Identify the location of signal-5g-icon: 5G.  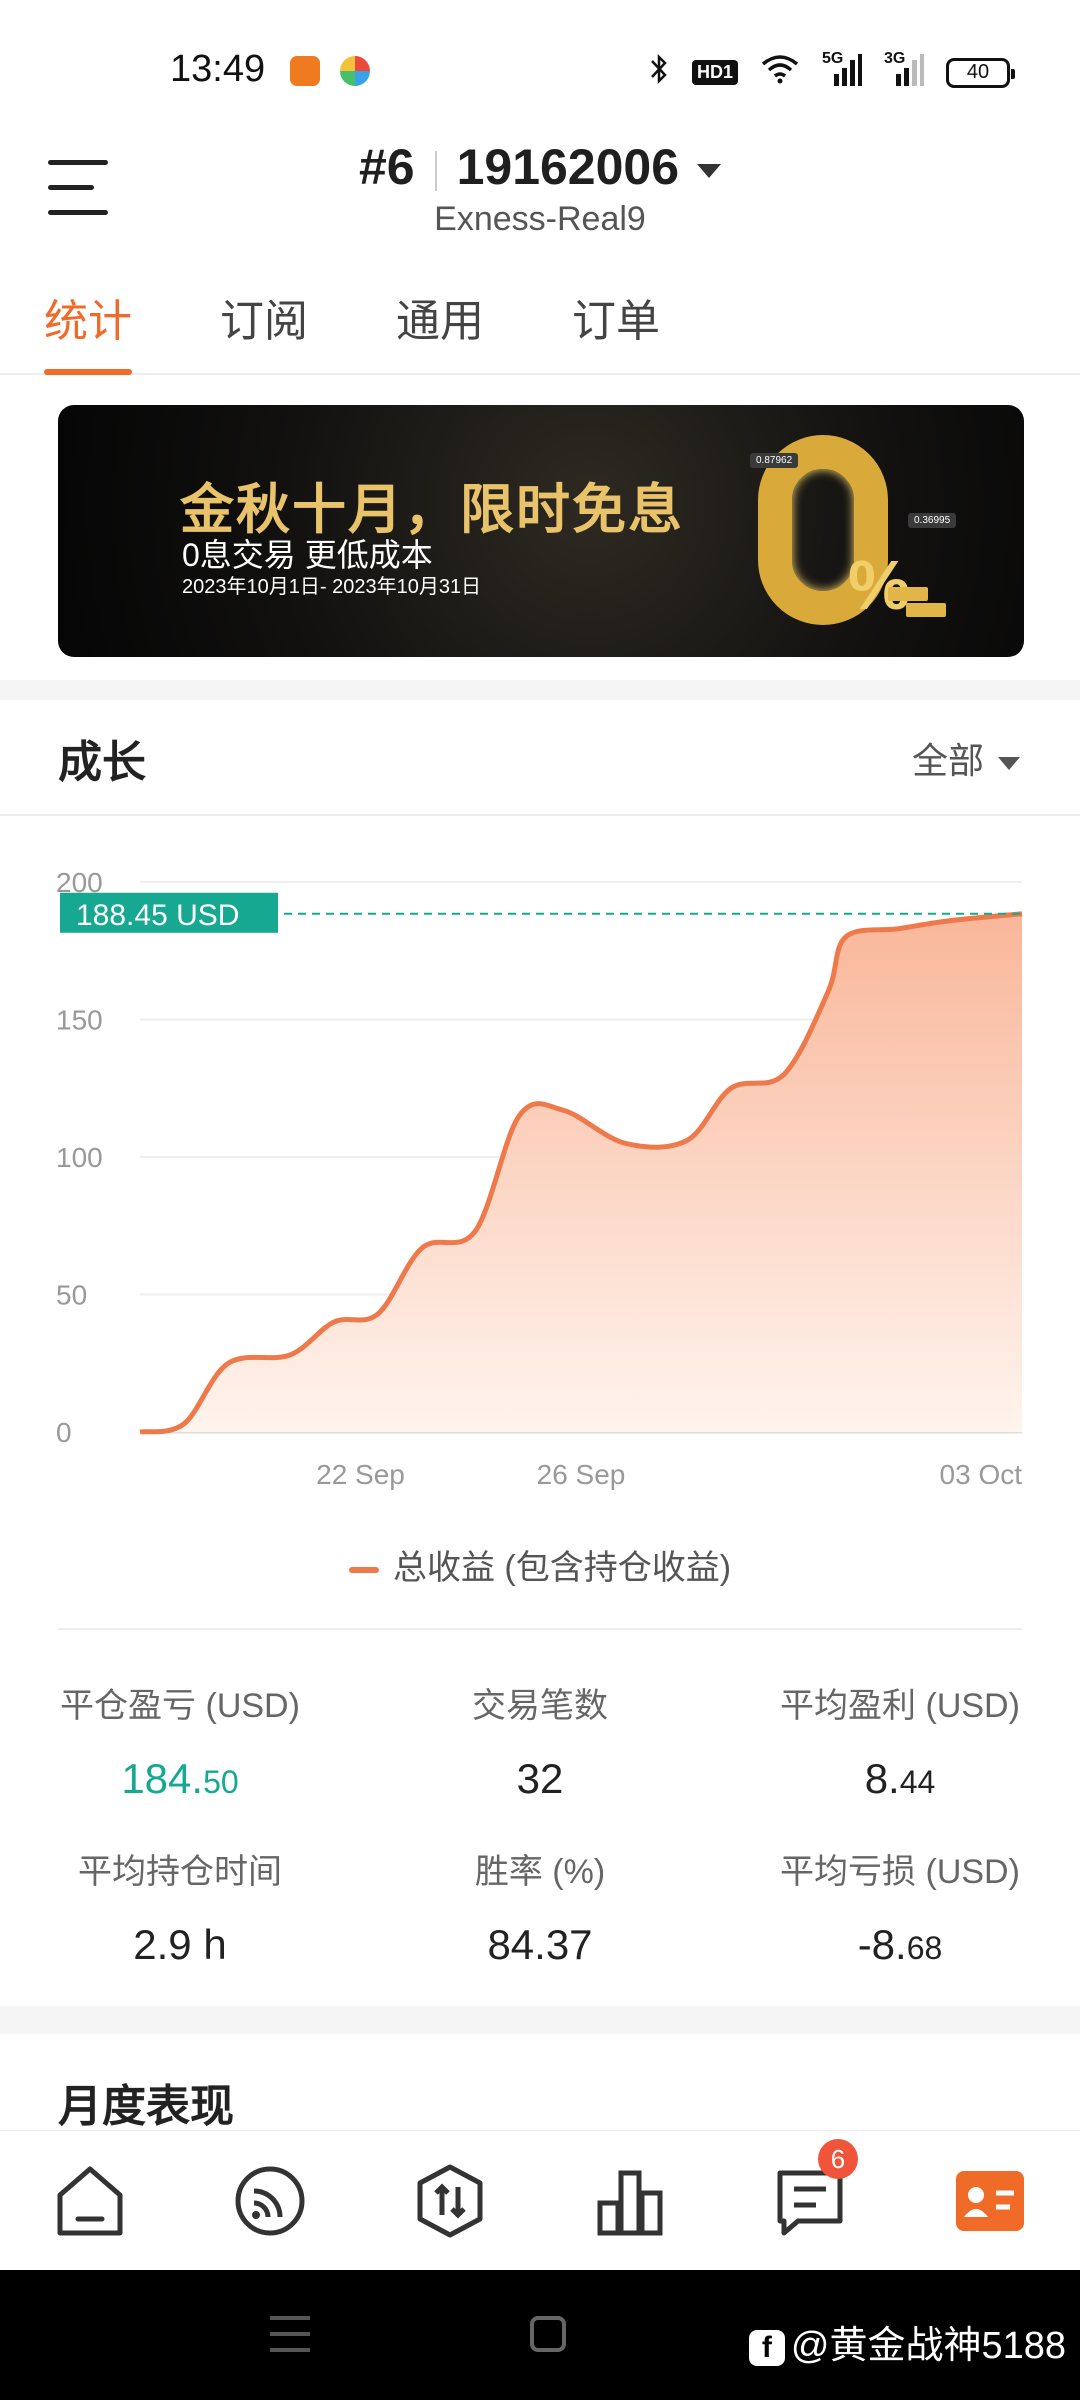
(842, 71).